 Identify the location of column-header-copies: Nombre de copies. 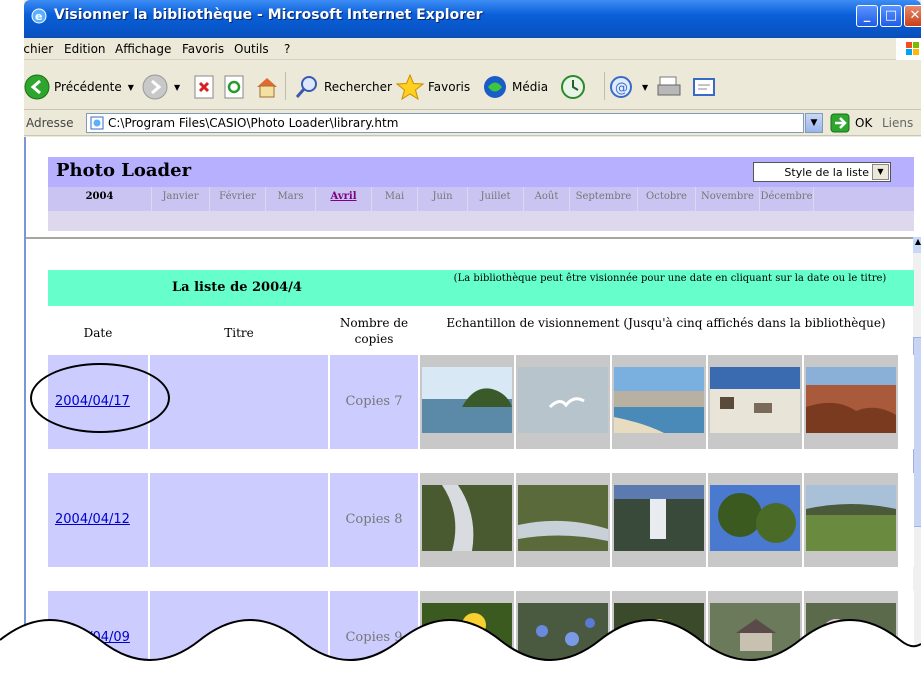
(374, 331).